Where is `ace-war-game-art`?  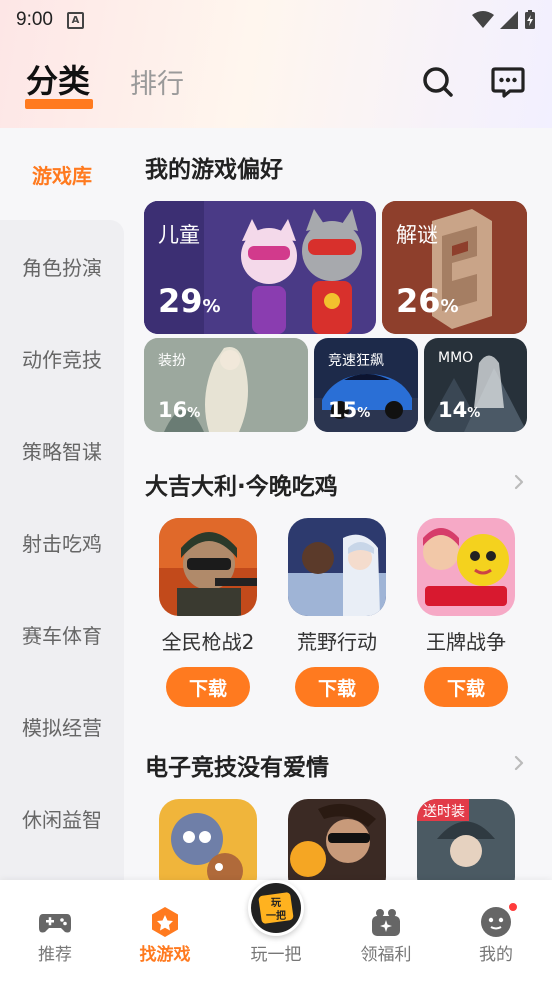
ace-war-game-art is located at coordinates (466, 567).